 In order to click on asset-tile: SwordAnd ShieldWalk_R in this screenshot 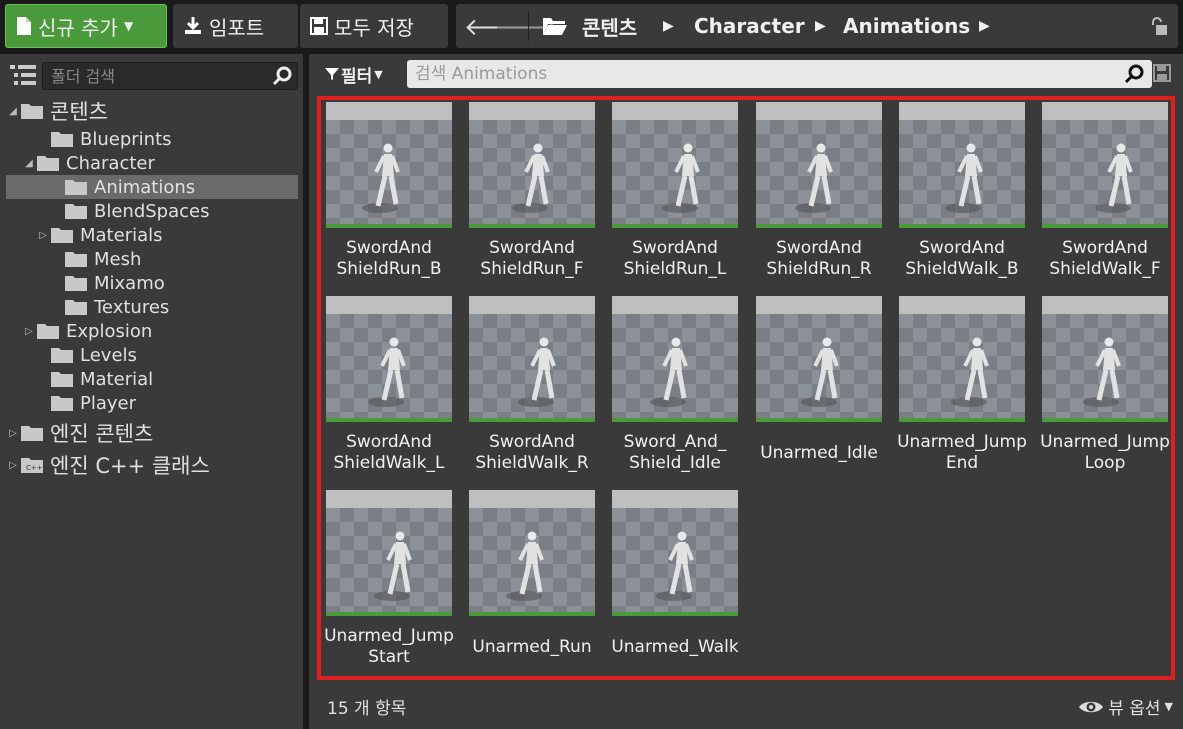, I will do `click(534, 388)`.